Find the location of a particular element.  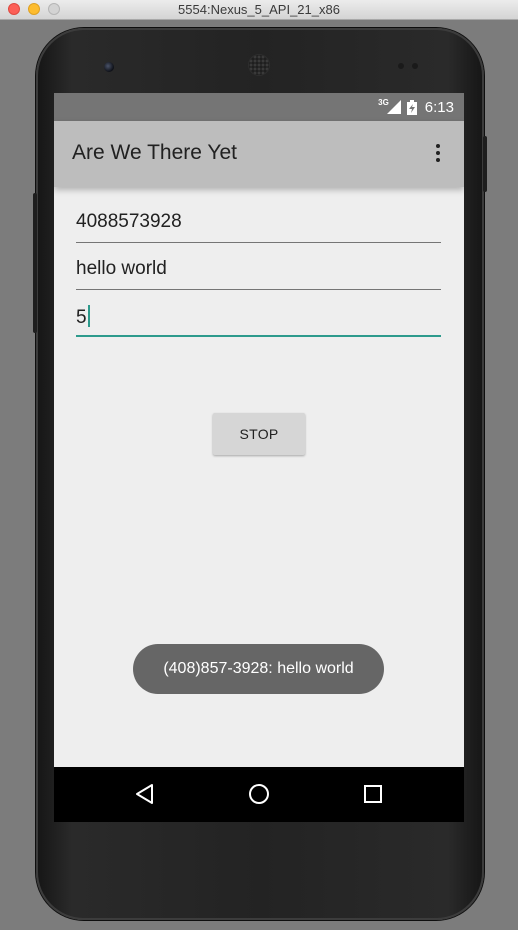

interval-value: 5 is located at coordinates (81, 317).